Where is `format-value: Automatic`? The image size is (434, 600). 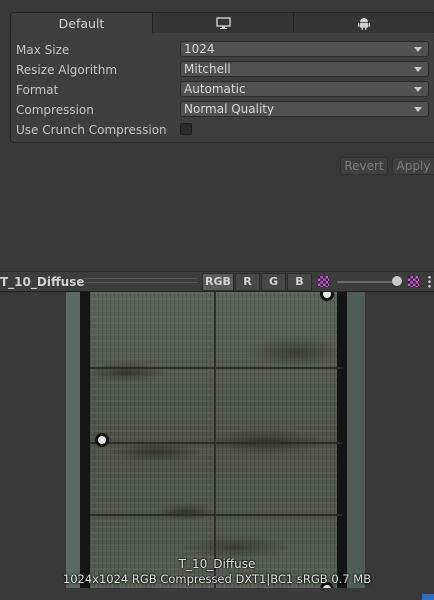 format-value: Automatic is located at coordinates (215, 89).